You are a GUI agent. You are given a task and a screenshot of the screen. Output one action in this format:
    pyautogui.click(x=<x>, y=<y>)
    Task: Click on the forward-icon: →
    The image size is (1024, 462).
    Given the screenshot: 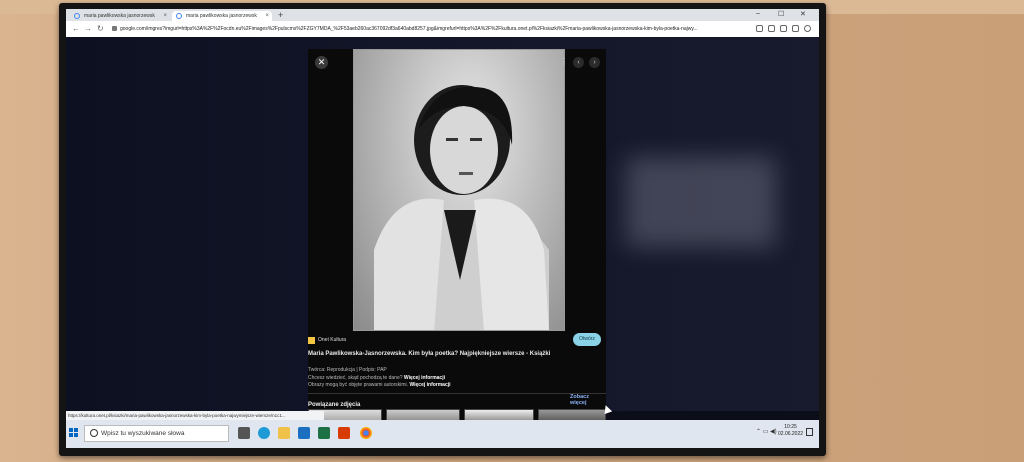 What is the action you would take?
    pyautogui.click(x=88, y=28)
    